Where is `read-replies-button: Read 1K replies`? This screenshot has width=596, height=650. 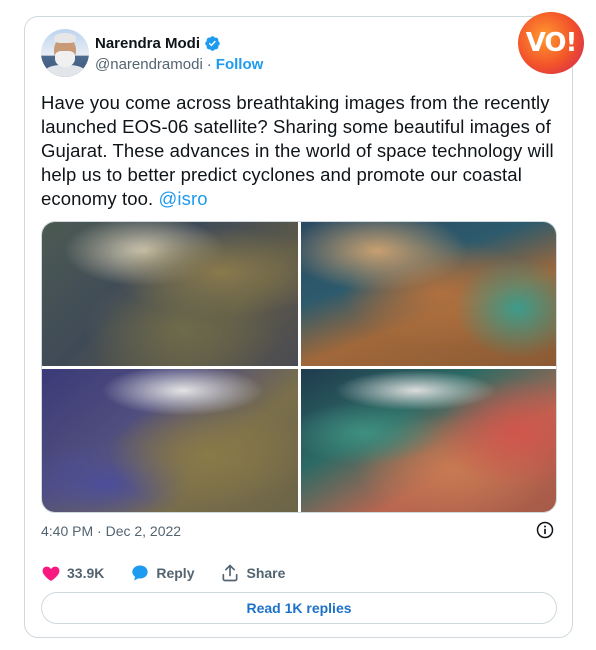 read-replies-button: Read 1K replies is located at coordinates (299, 608).